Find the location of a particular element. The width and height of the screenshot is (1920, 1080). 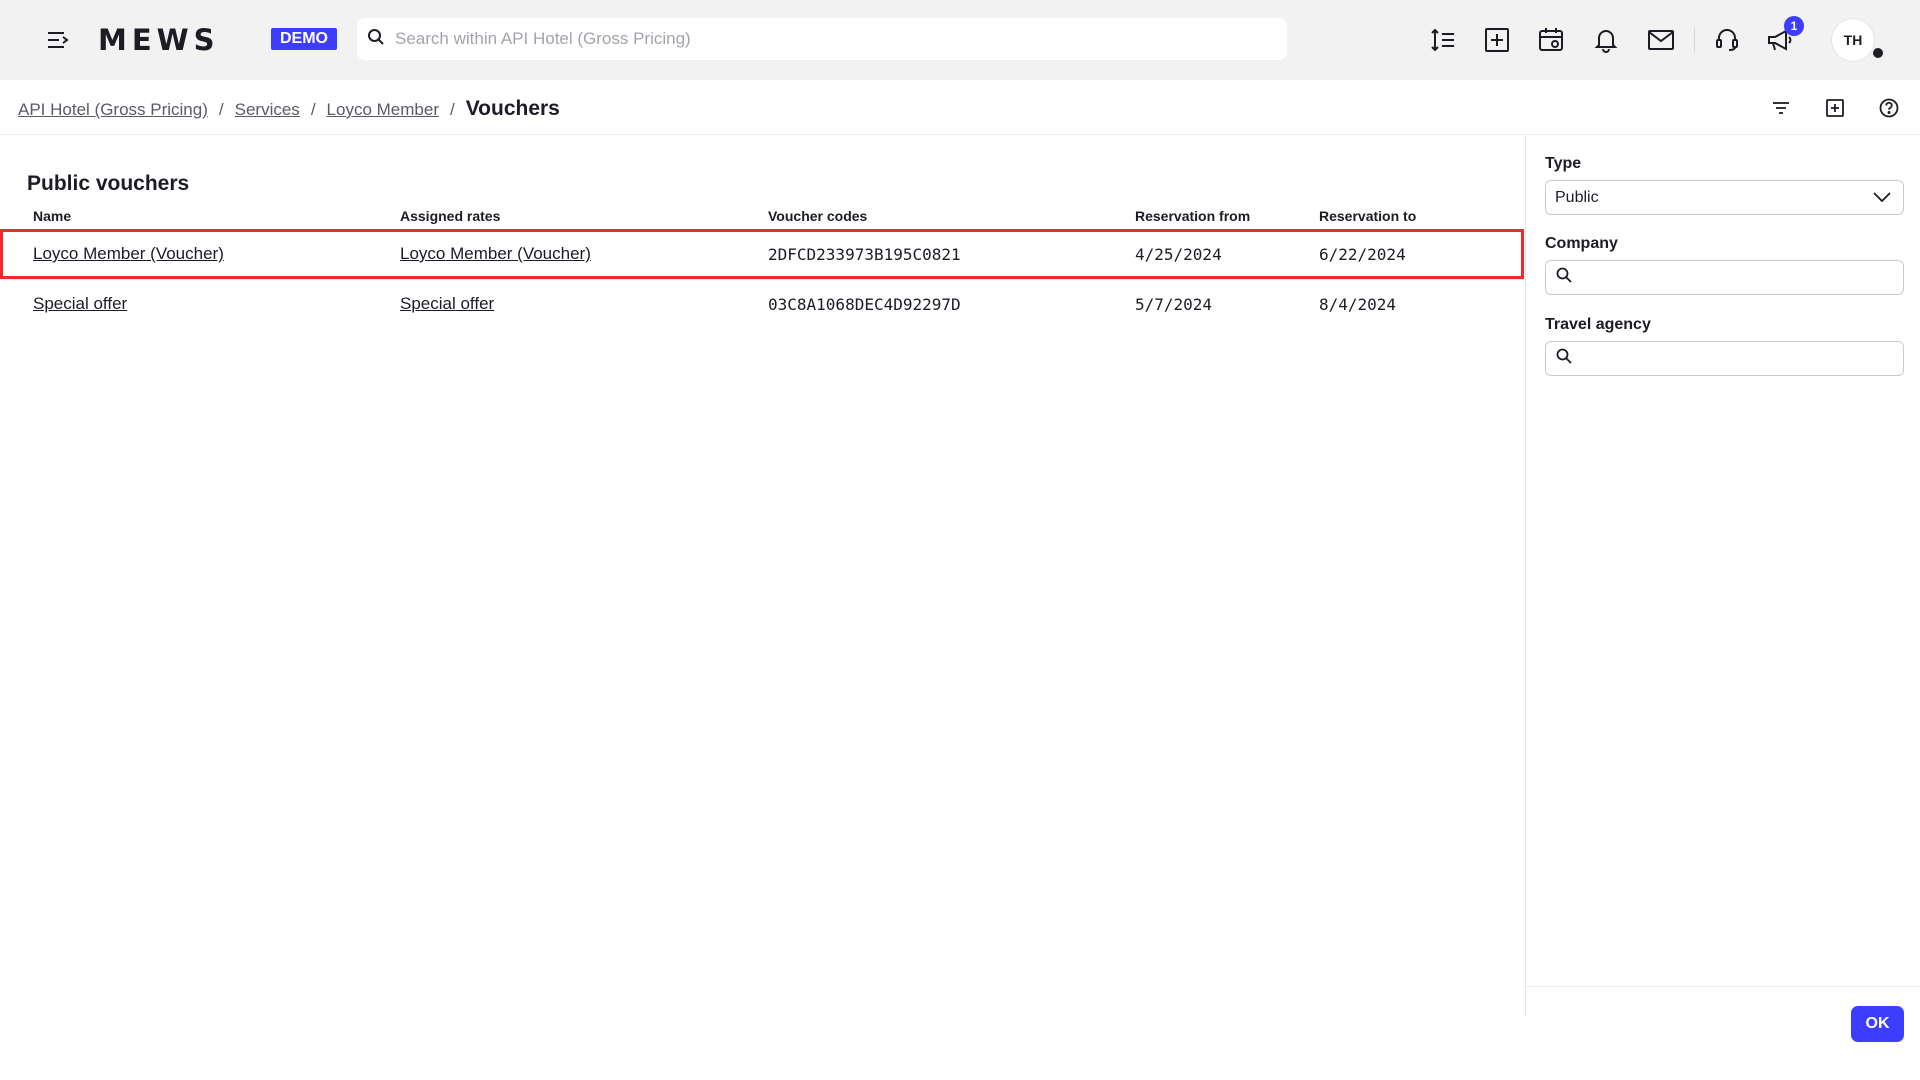

breadcrumb-link-services: Services is located at coordinates (267, 110).